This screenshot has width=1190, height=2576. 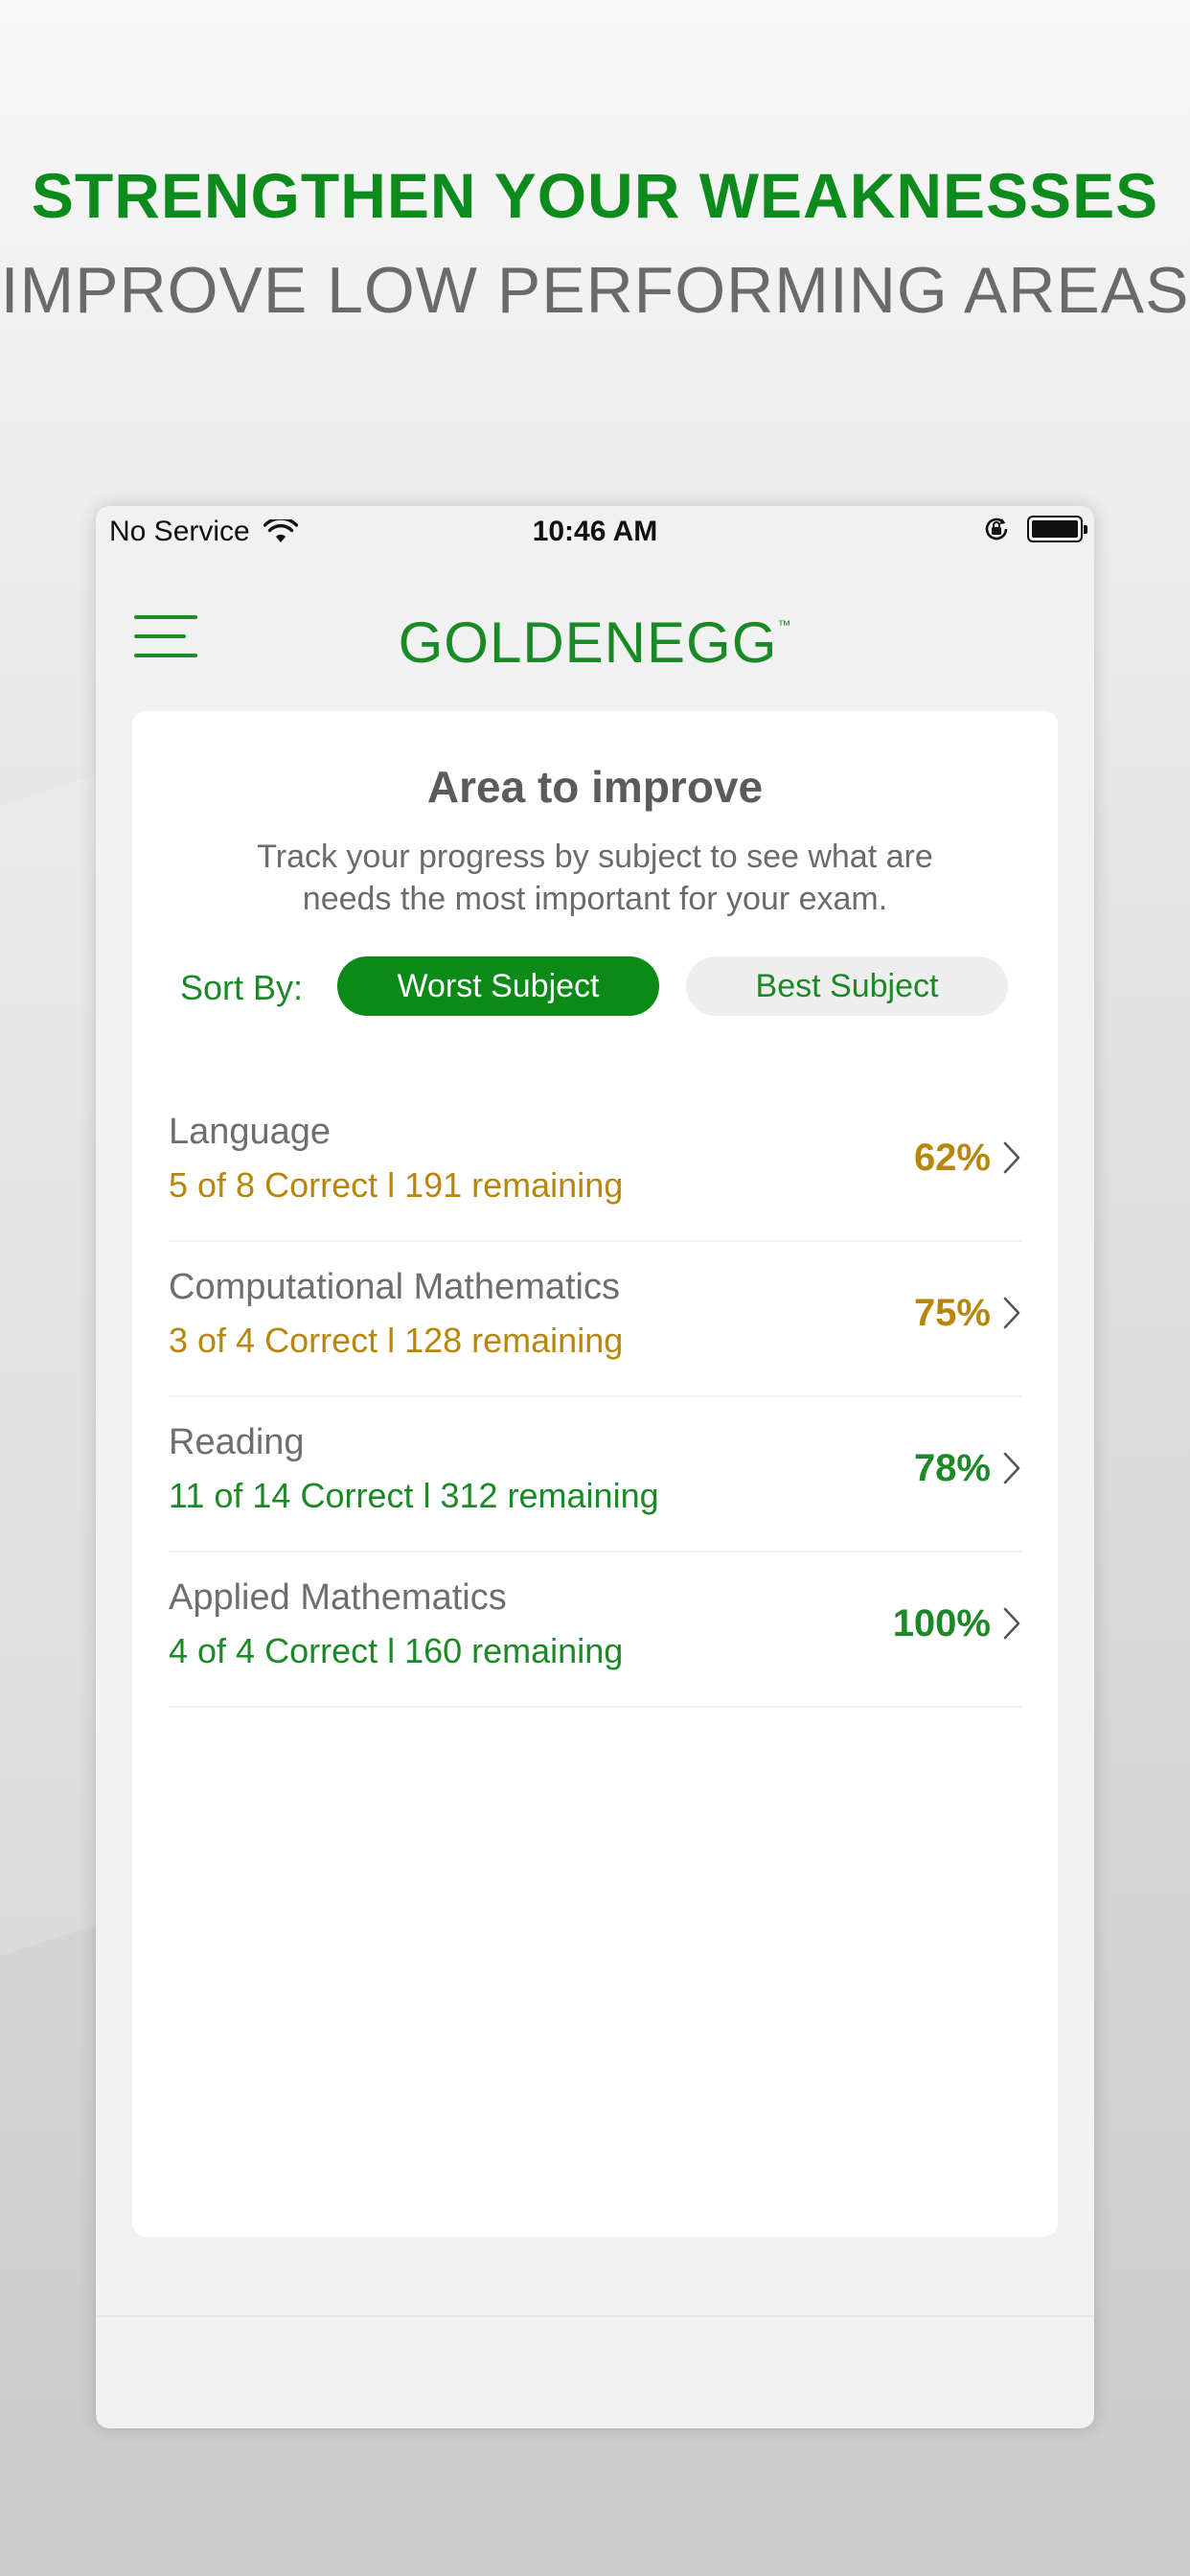 I want to click on subject-percent: 62%, so click(x=952, y=1158).